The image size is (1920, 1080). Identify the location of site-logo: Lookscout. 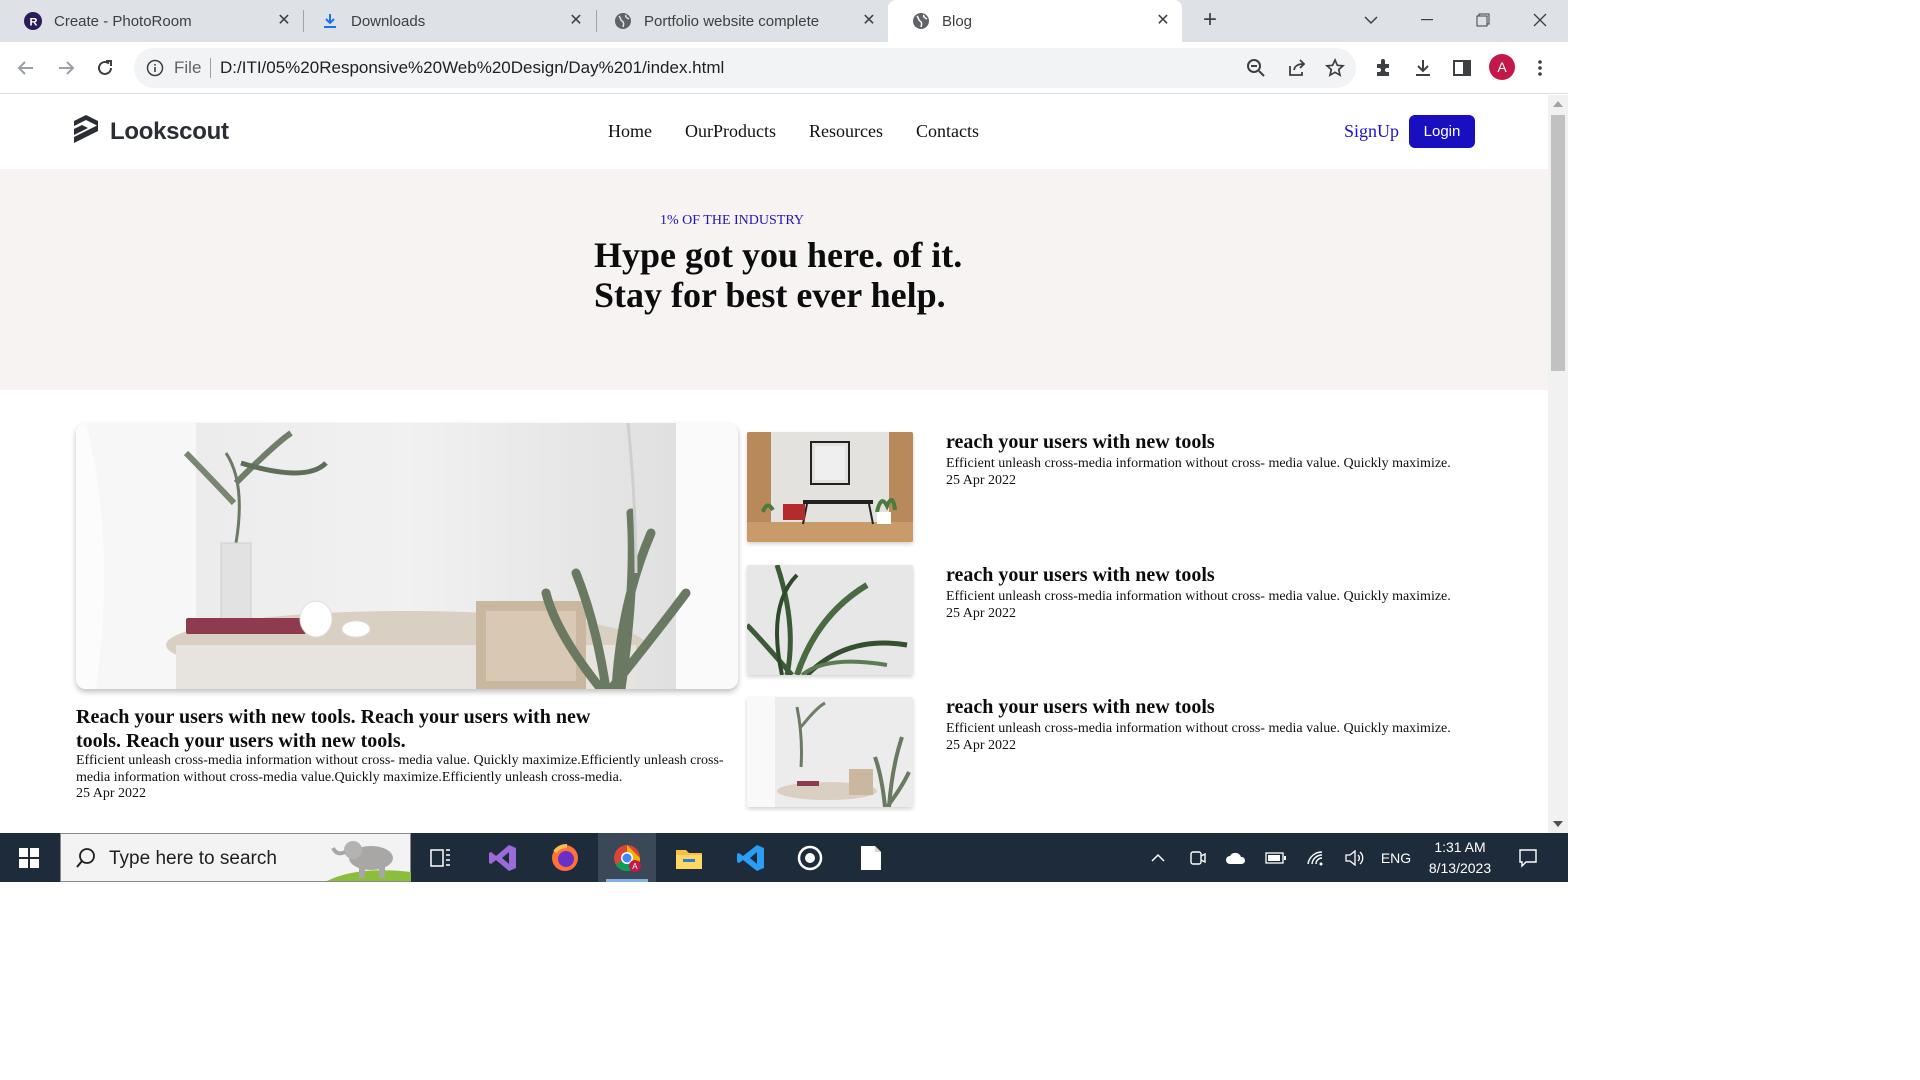
(150, 131).